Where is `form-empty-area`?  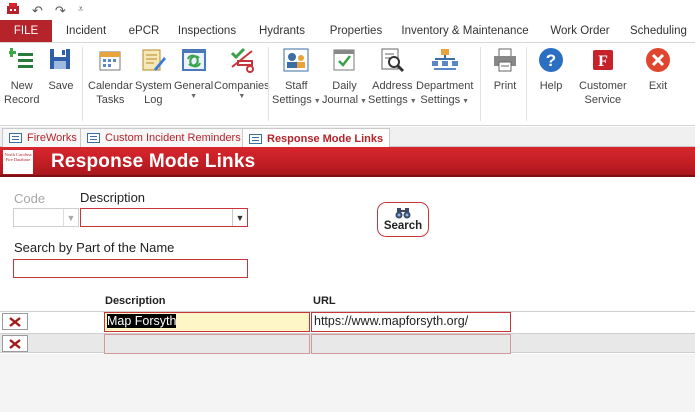 form-empty-area is located at coordinates (347, 383).